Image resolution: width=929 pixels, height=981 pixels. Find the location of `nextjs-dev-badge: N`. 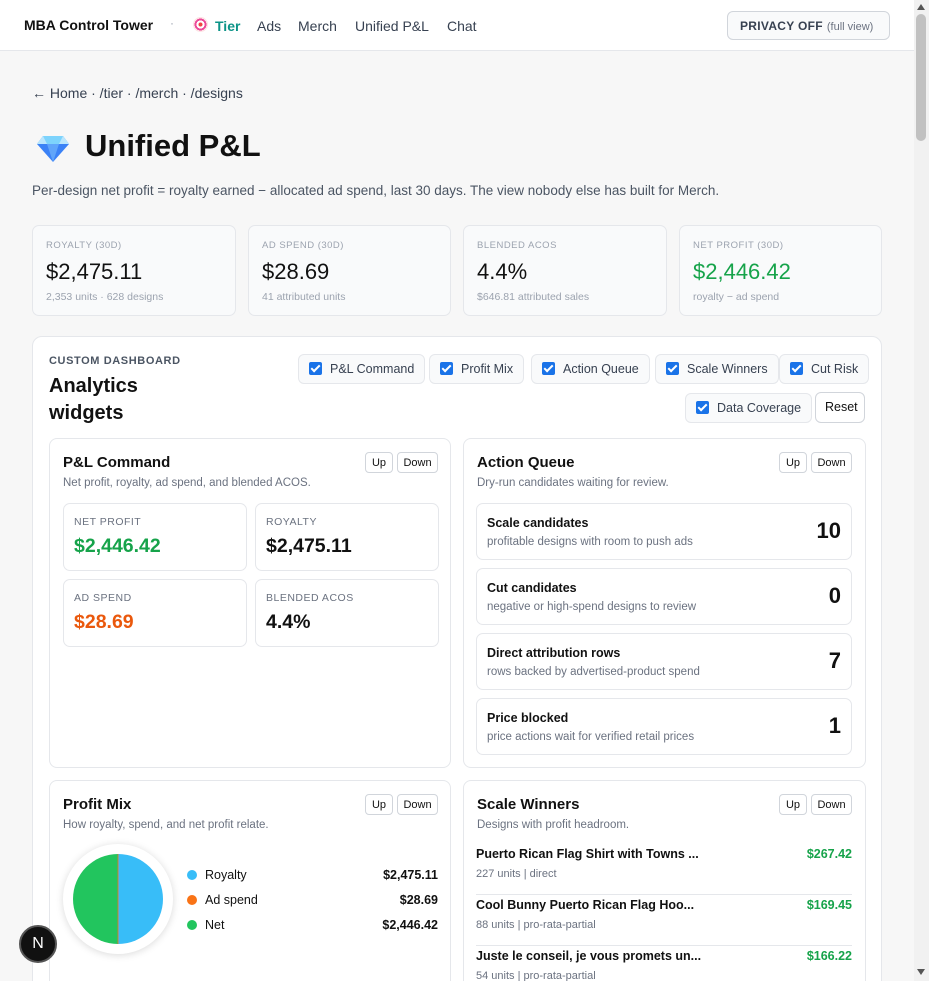

nextjs-dev-badge: N is located at coordinates (38, 944).